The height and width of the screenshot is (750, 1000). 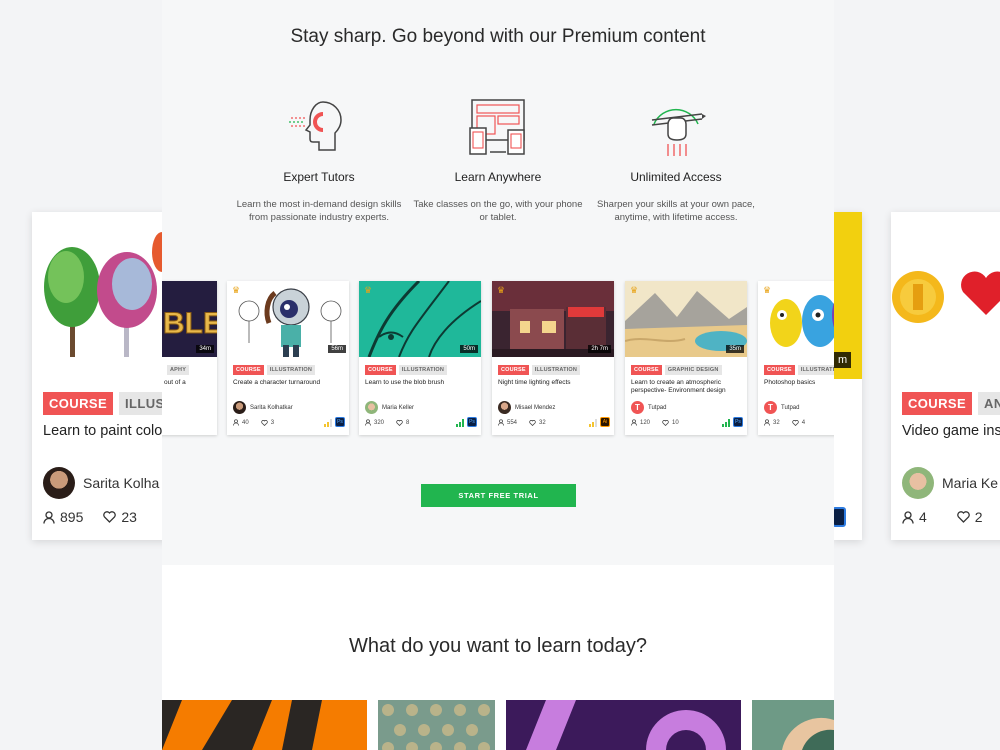 I want to click on course-title: Learn to paint colo trees, so click(x=107, y=431).